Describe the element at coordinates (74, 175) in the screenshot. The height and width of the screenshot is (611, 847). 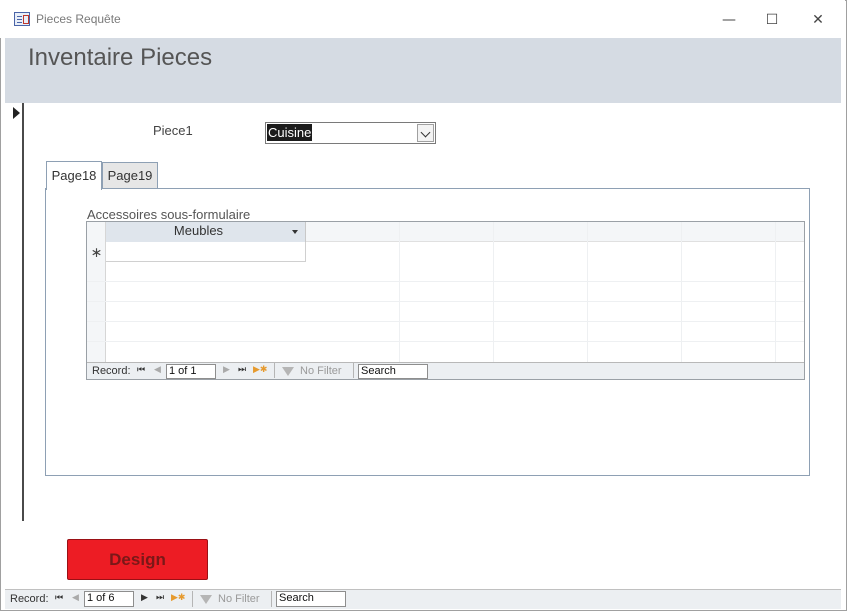
I see `tab-page18: Page18` at that location.